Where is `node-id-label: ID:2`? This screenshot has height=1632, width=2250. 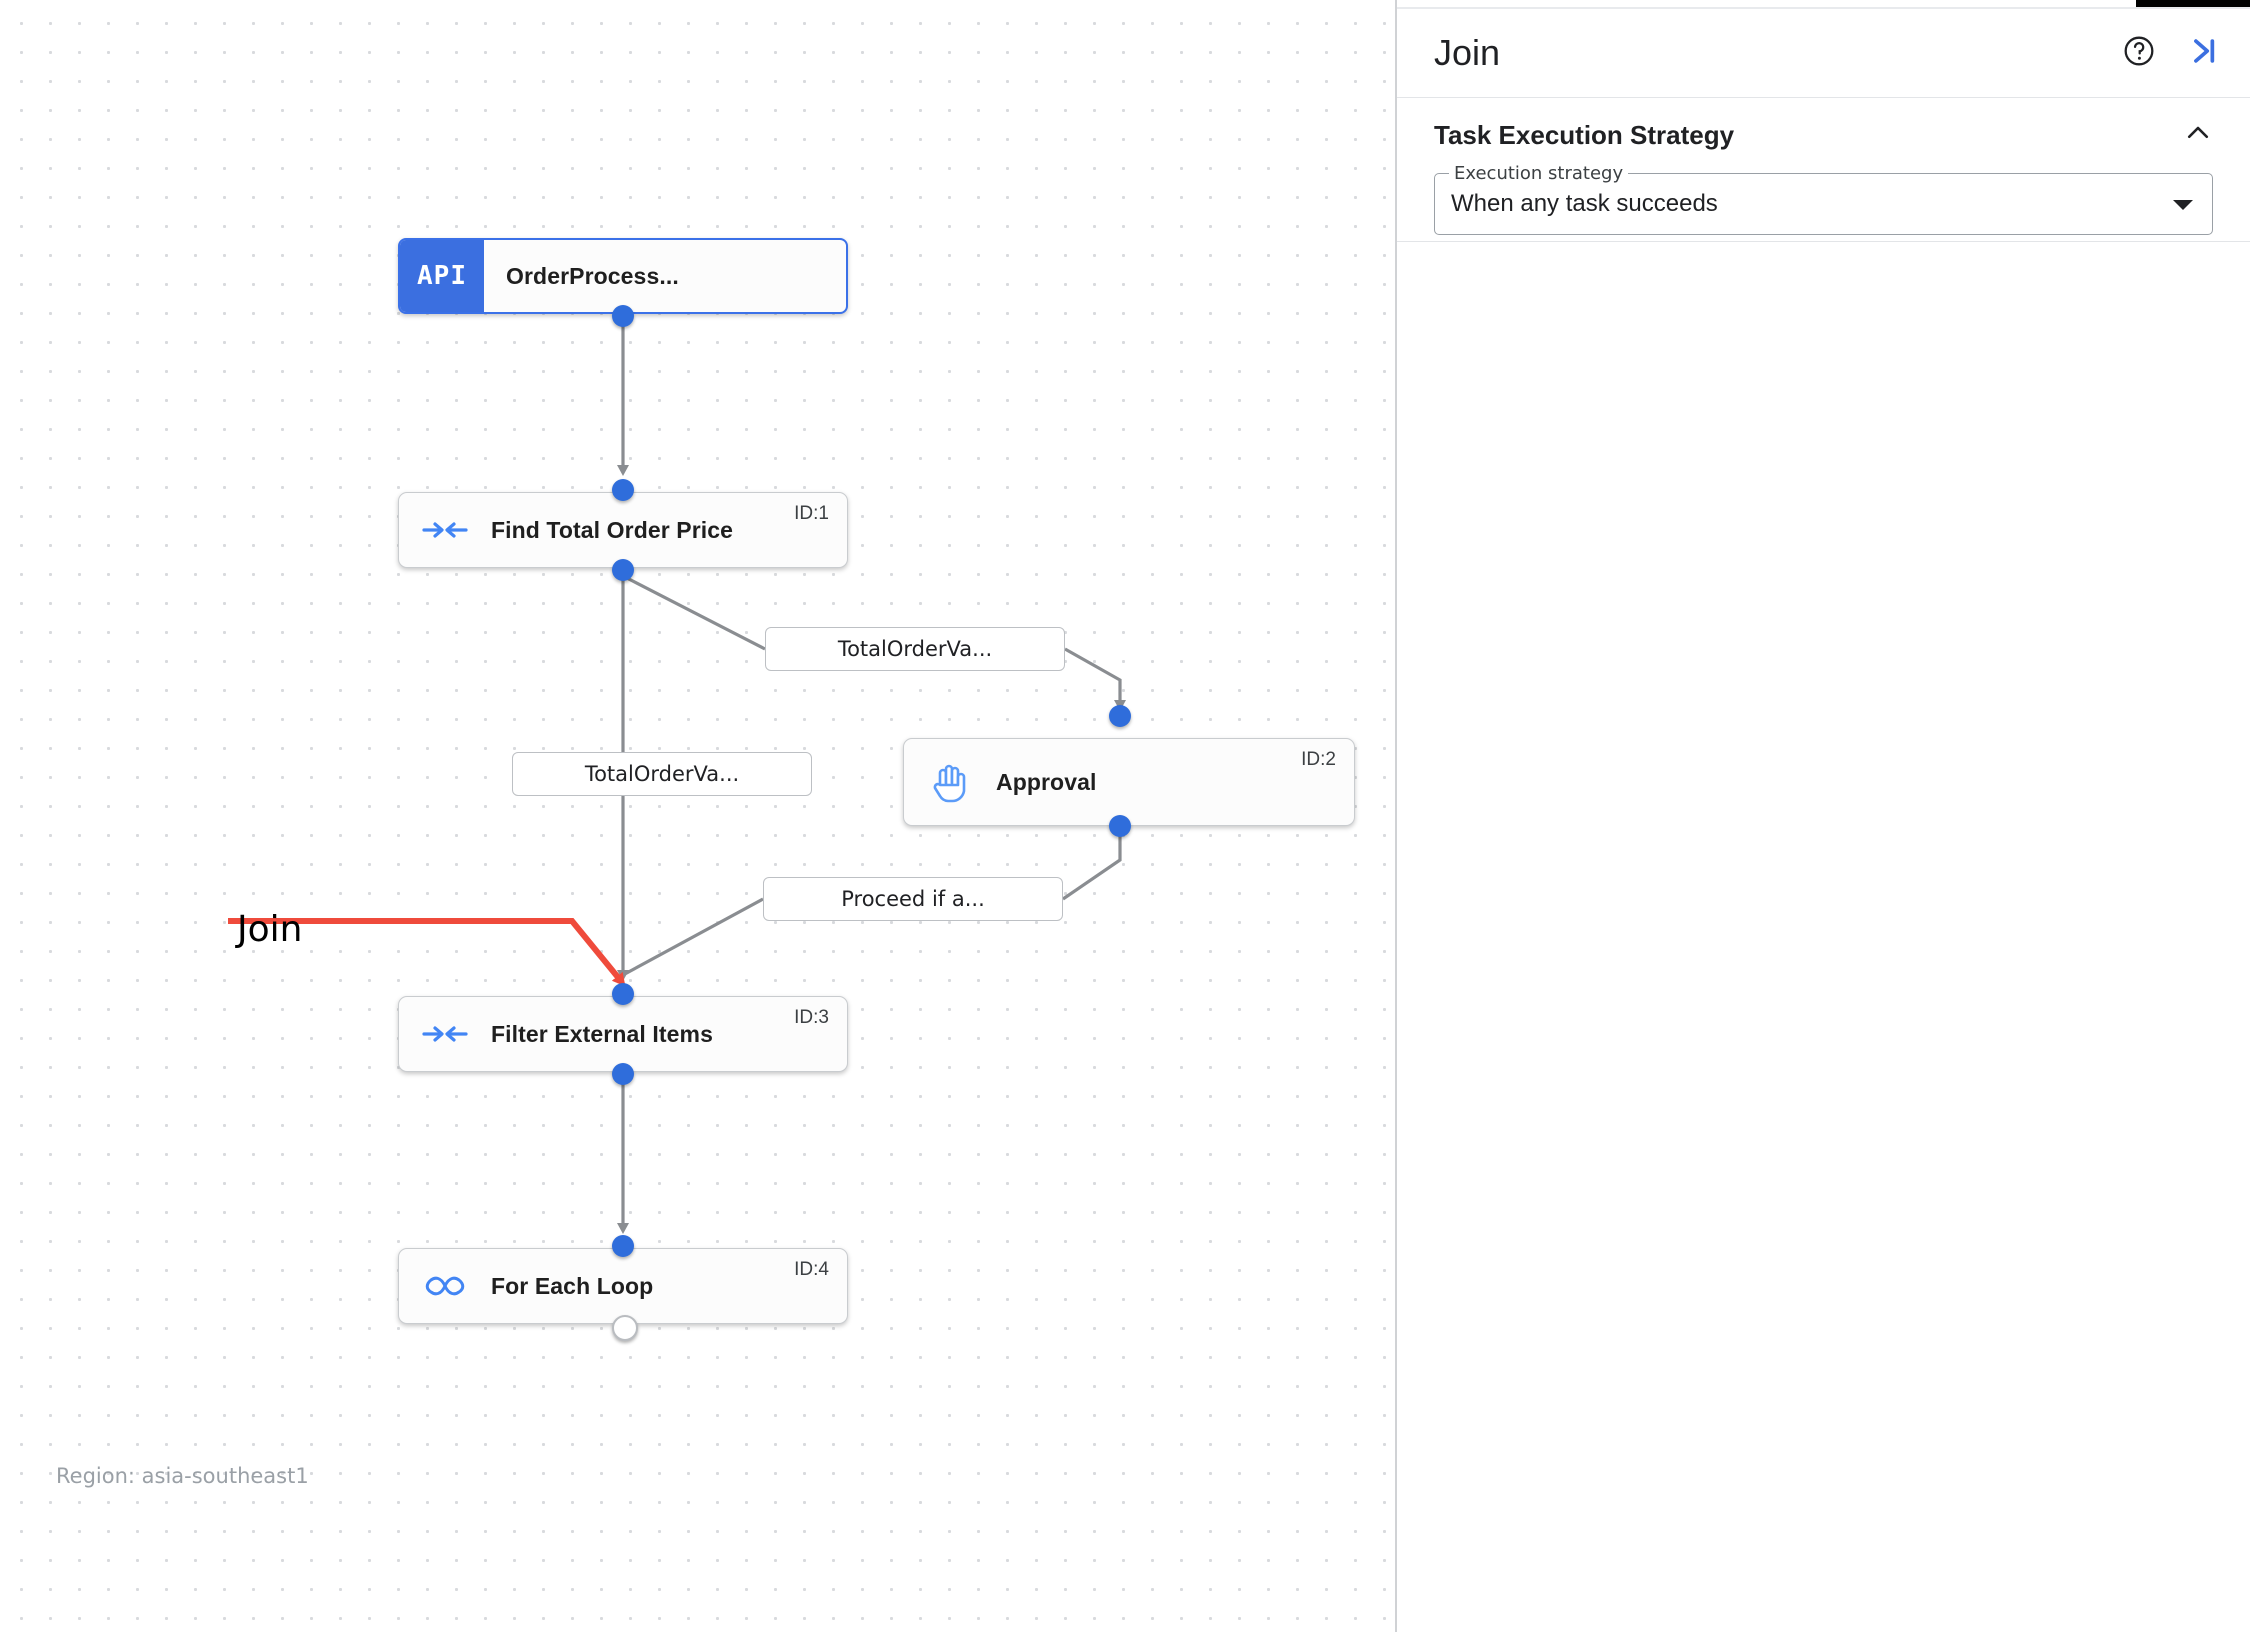
node-id-label: ID:2 is located at coordinates (1318, 759).